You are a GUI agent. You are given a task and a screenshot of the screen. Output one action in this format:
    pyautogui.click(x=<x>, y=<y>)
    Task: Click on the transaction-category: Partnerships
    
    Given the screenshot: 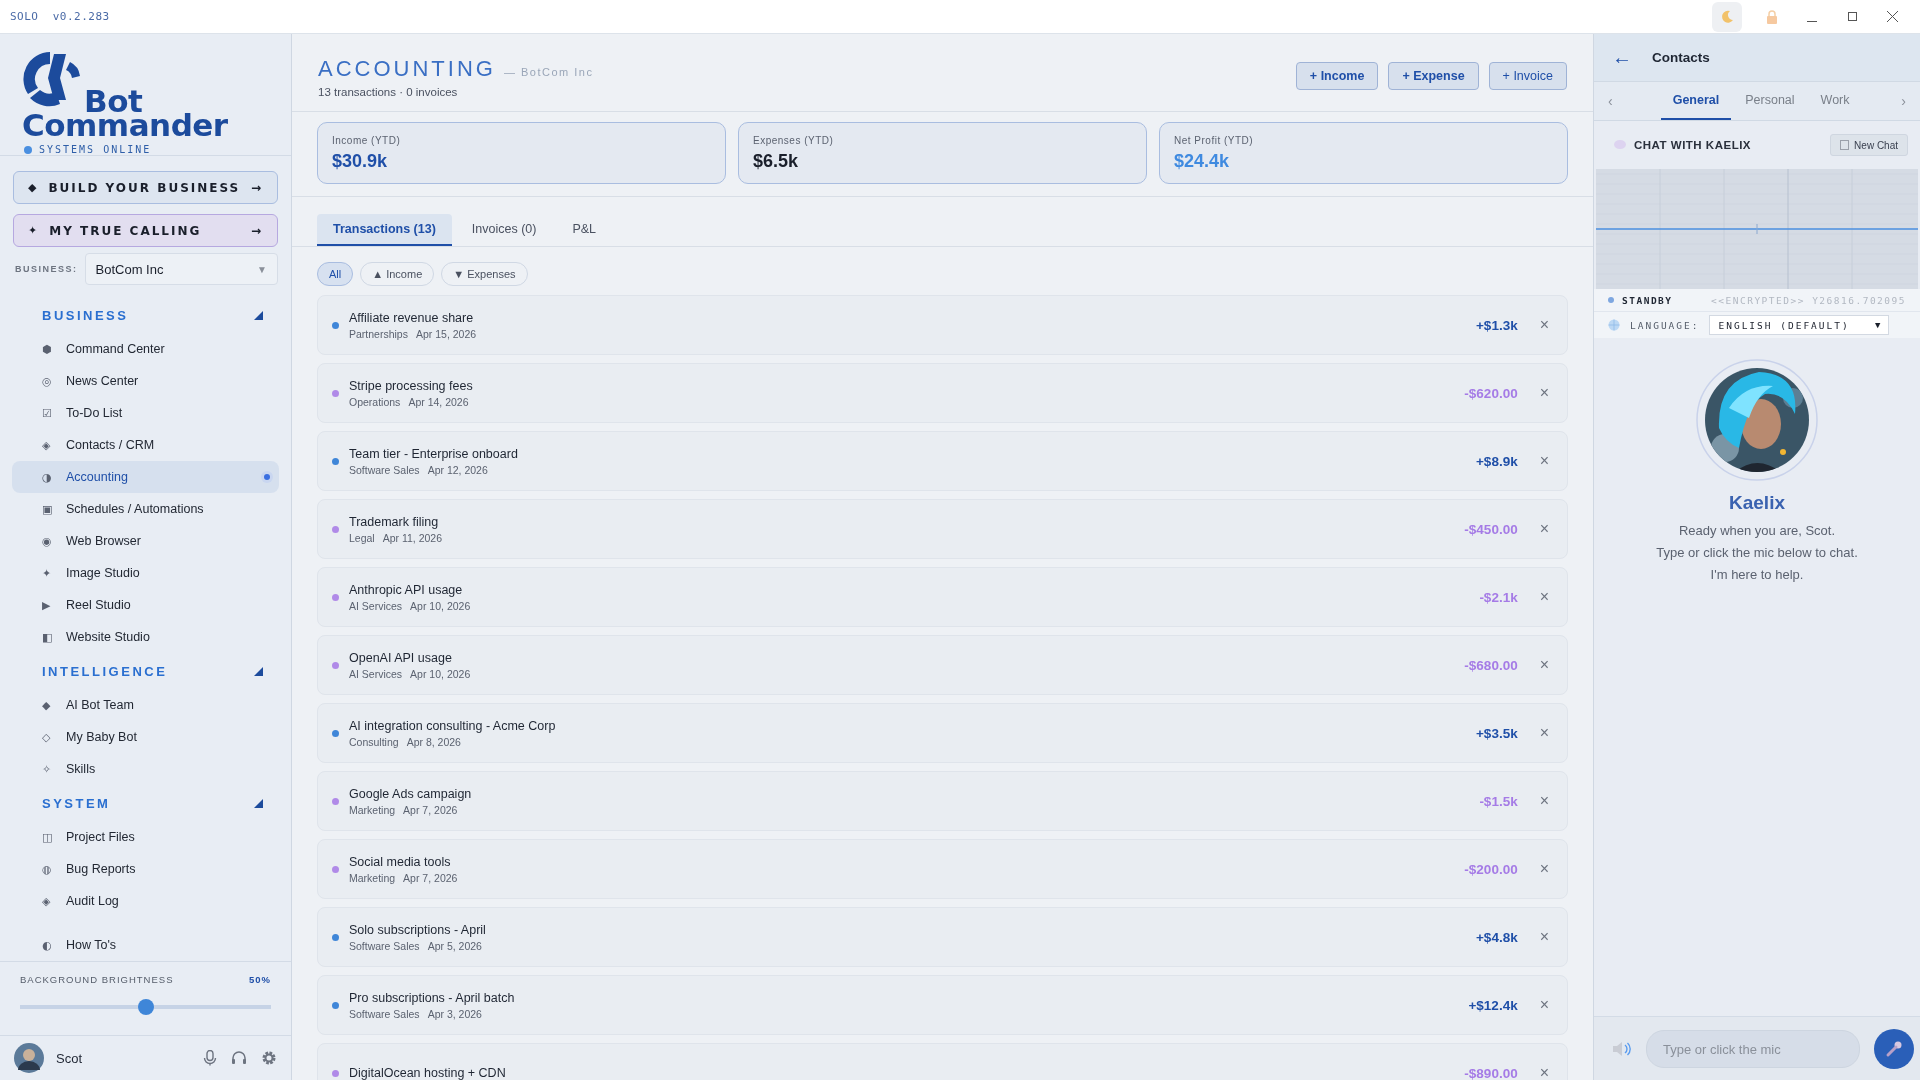 What is the action you would take?
    pyautogui.click(x=378, y=333)
    